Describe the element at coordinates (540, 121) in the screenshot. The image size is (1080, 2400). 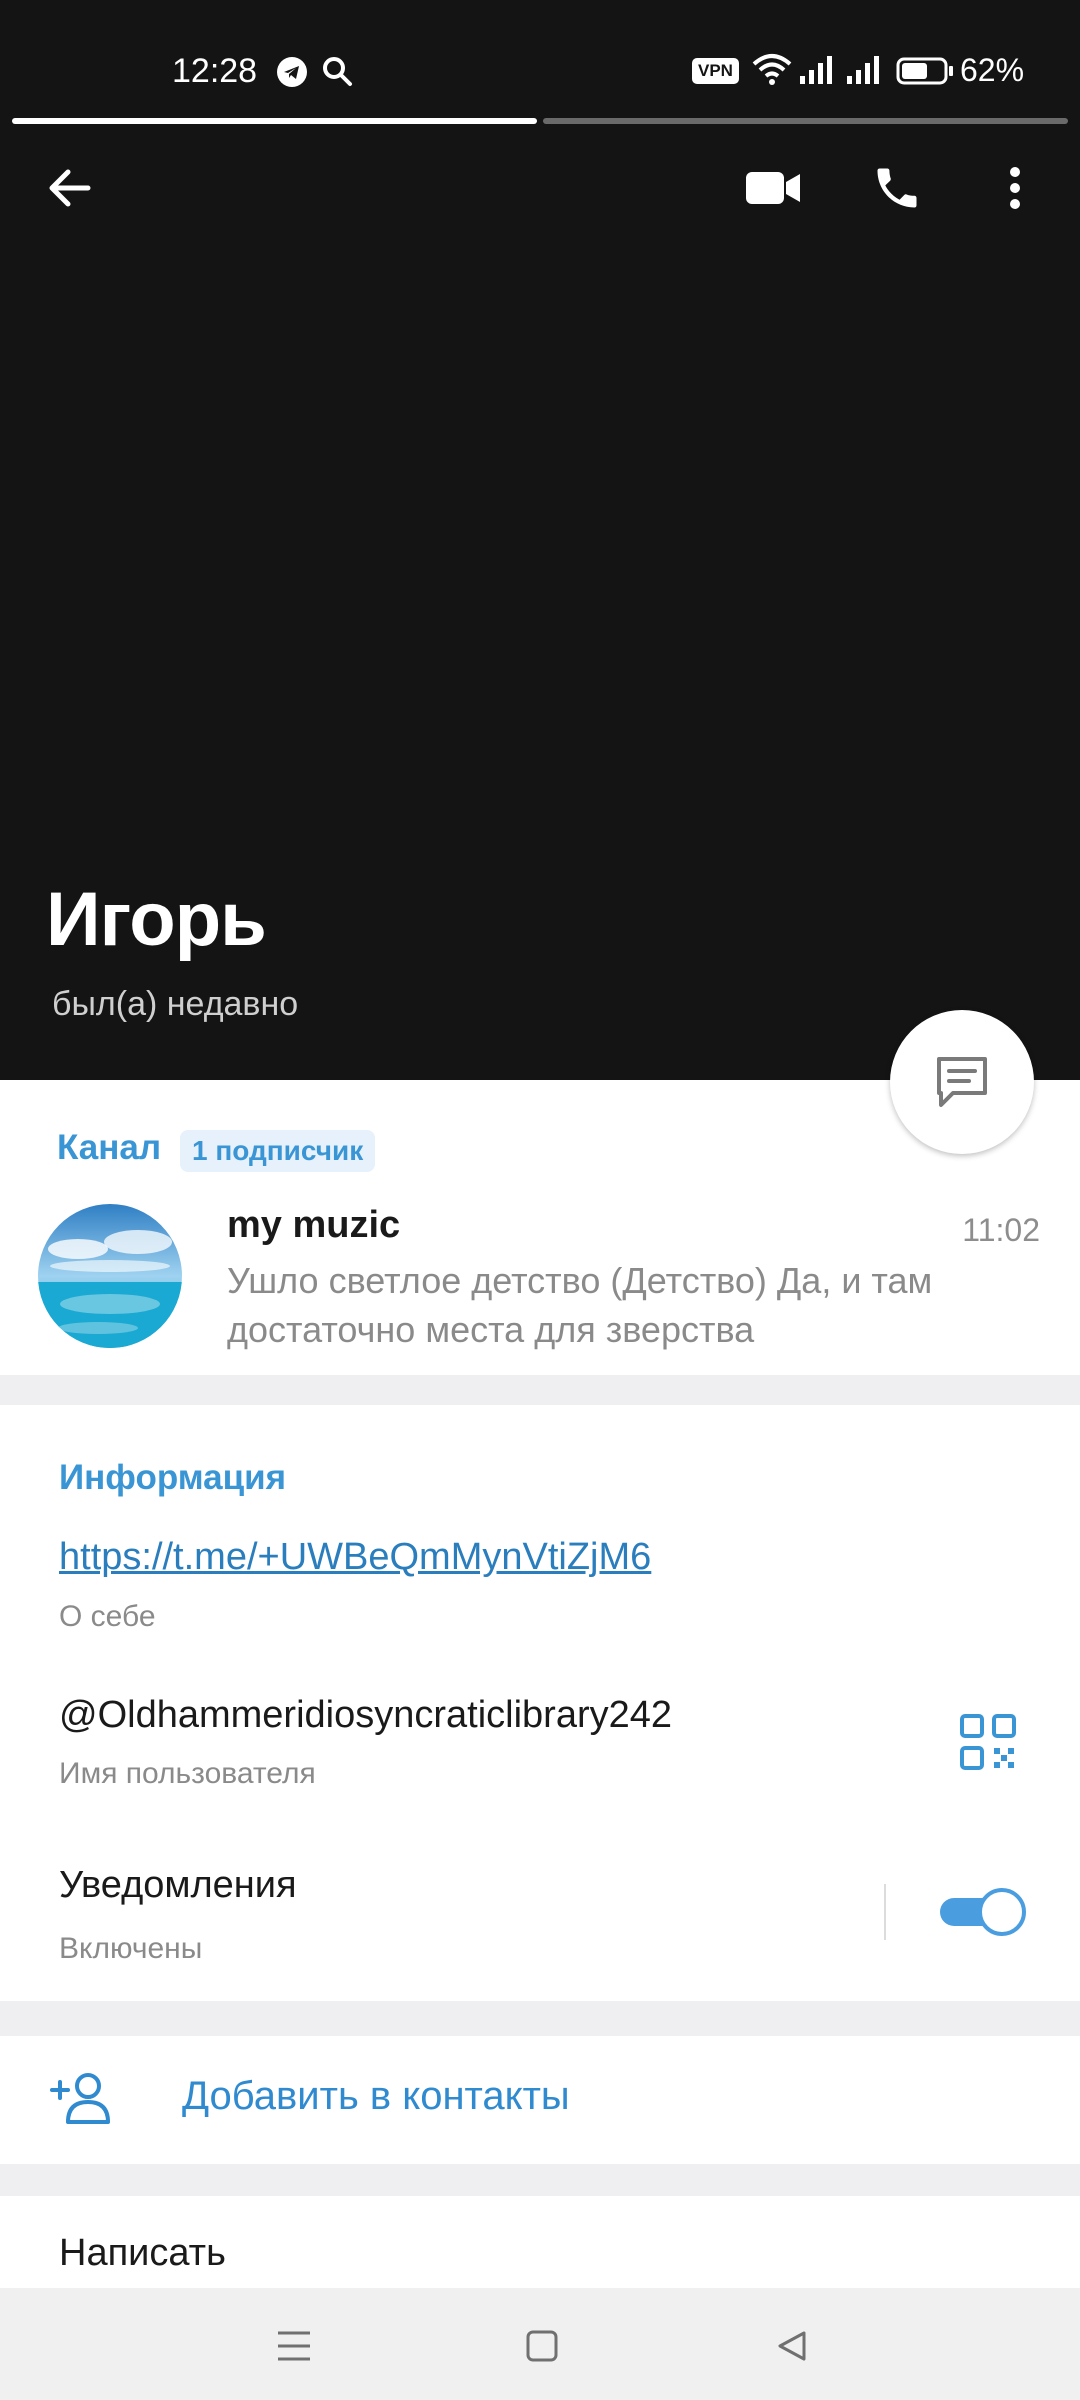
I see `story-progress` at that location.